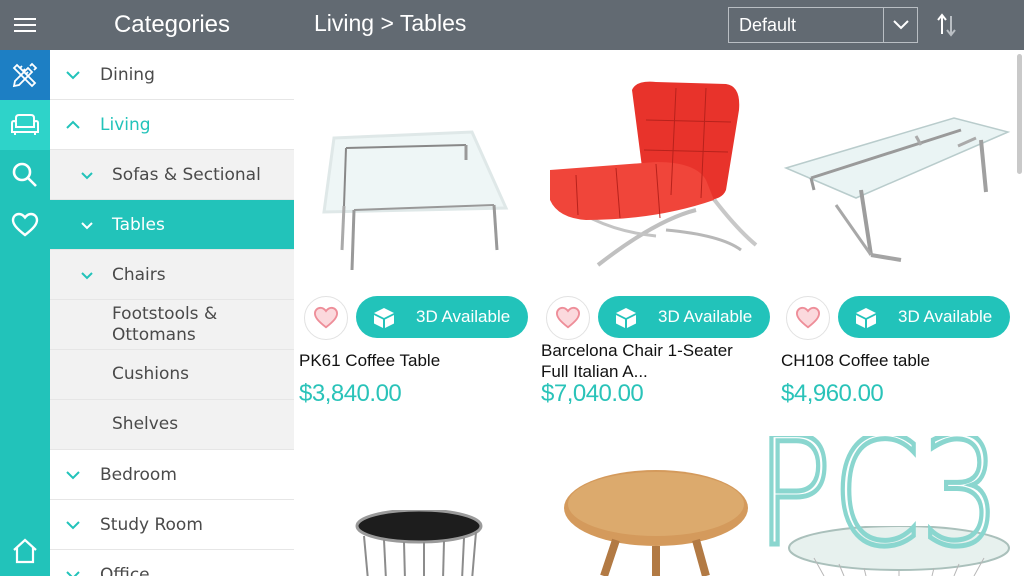 The height and width of the screenshot is (576, 1024). I want to click on breadcrumb: Living > Tables, so click(390, 23).